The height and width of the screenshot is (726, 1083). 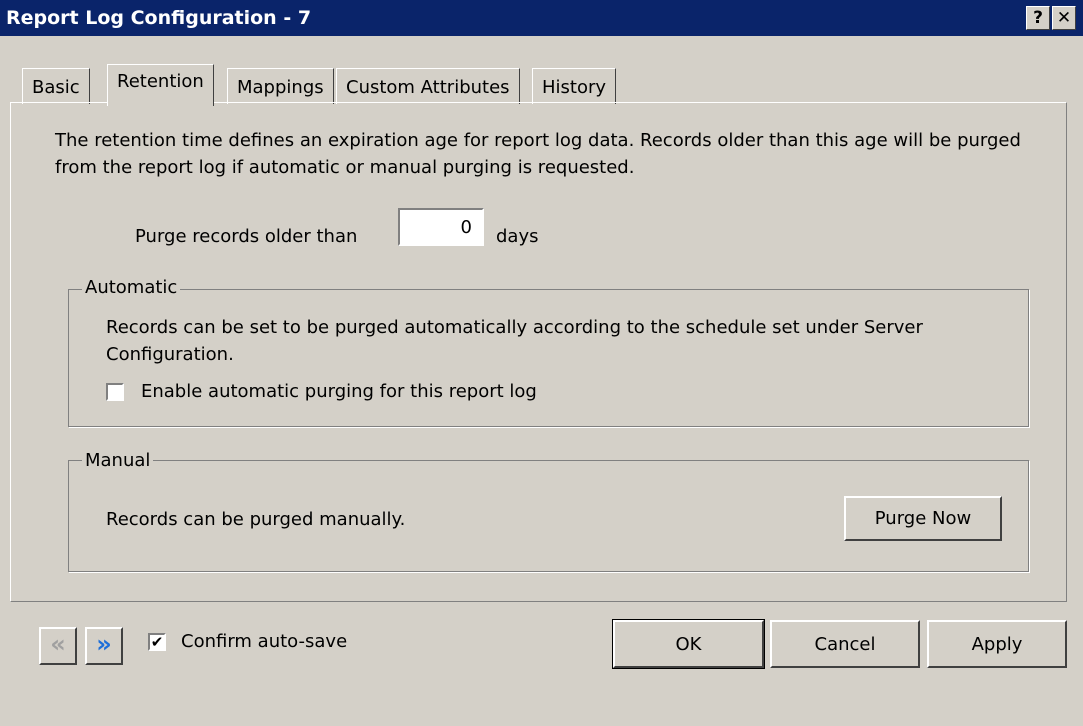 What do you see at coordinates (574, 86) in the screenshot?
I see `tab-history: History` at bounding box center [574, 86].